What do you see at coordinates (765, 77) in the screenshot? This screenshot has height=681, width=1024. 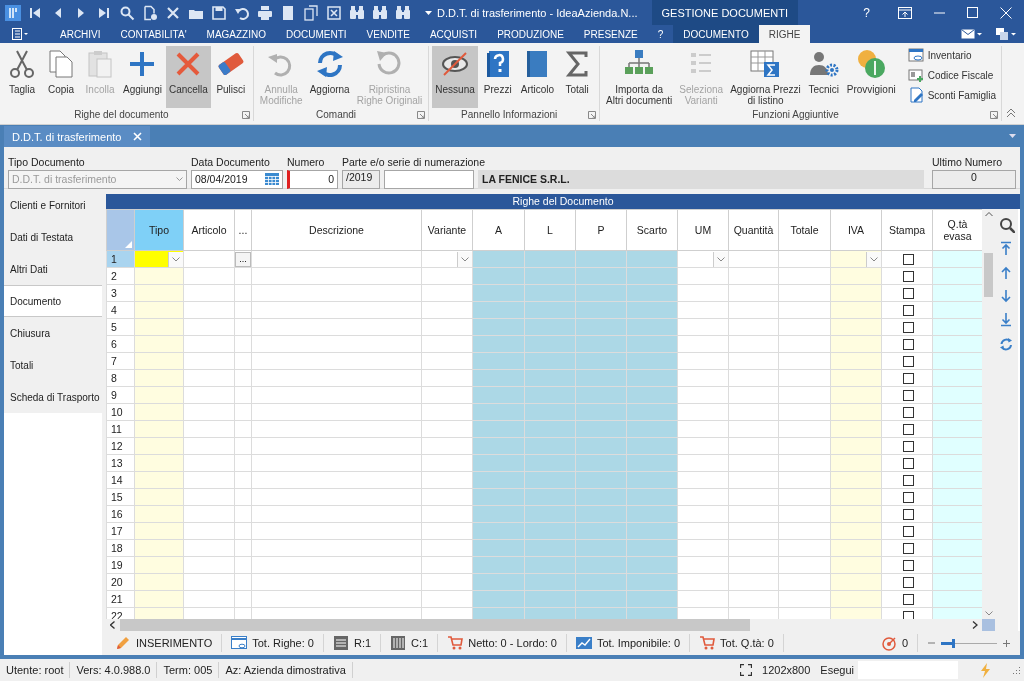 I see `ribbon-button: Aggiorna Prezzi di listino` at bounding box center [765, 77].